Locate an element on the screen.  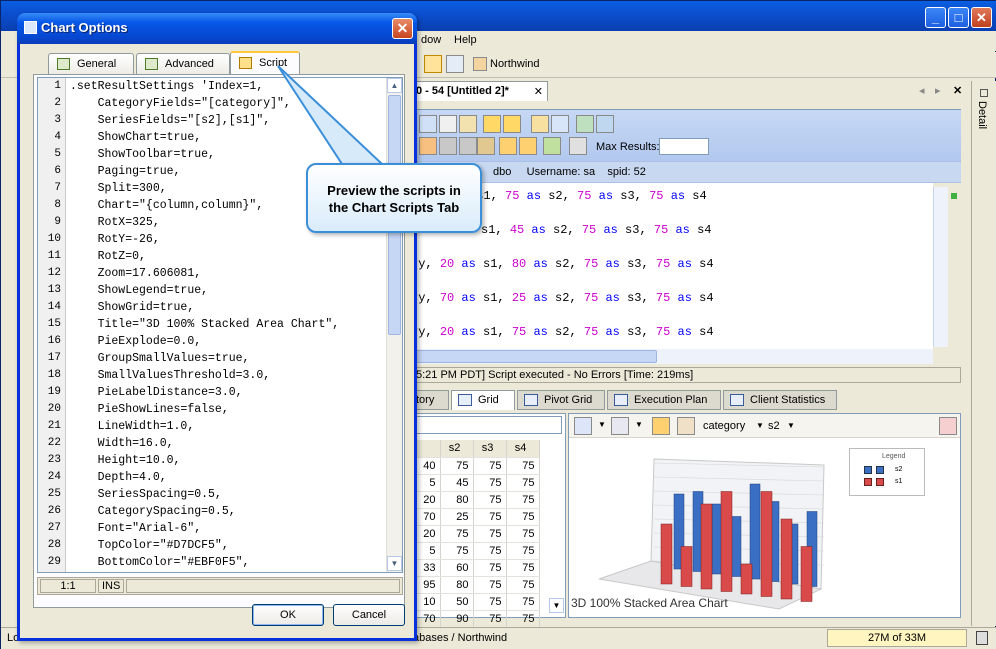
tab-advanced: Advanced is located at coordinates (183, 64).